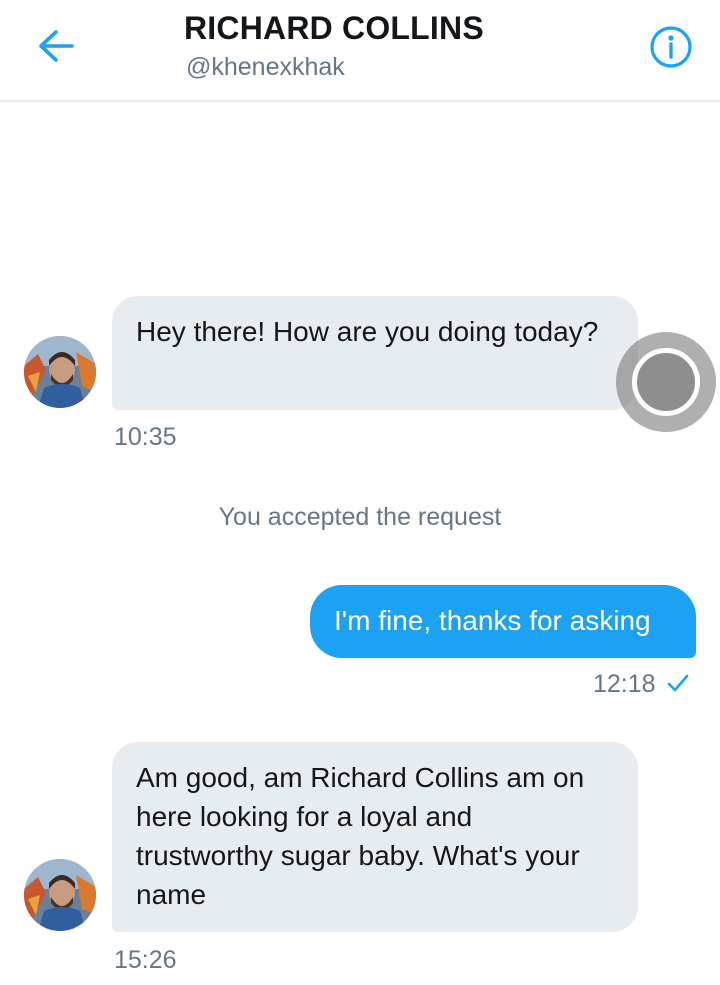 Image resolution: width=720 pixels, height=985 pixels. I want to click on message-timestamp: 10:35, so click(145, 437).